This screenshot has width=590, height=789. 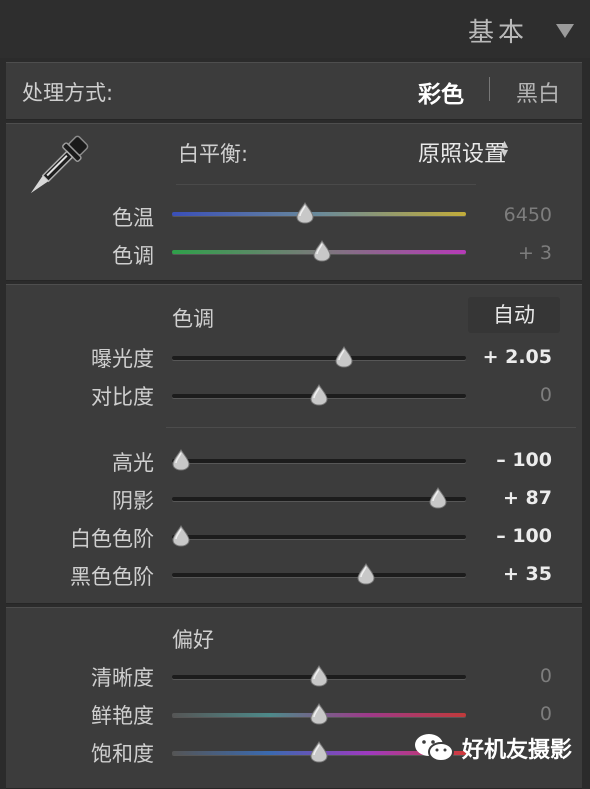 What do you see at coordinates (213, 154) in the screenshot?
I see `white-balance-label: 白平衡:` at bounding box center [213, 154].